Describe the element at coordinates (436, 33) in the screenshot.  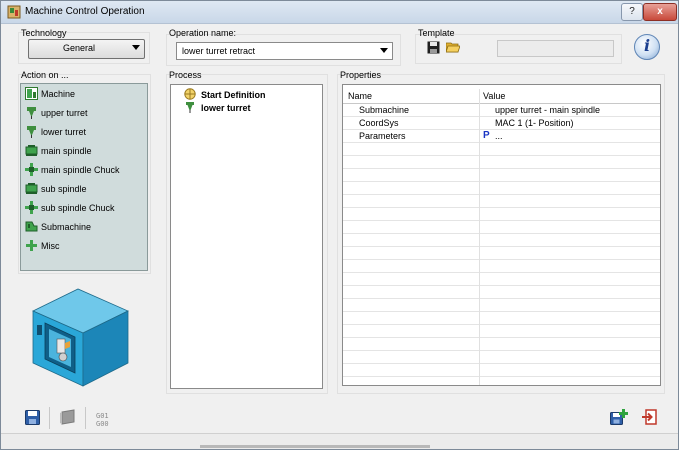
I see `template-label: Template` at that location.